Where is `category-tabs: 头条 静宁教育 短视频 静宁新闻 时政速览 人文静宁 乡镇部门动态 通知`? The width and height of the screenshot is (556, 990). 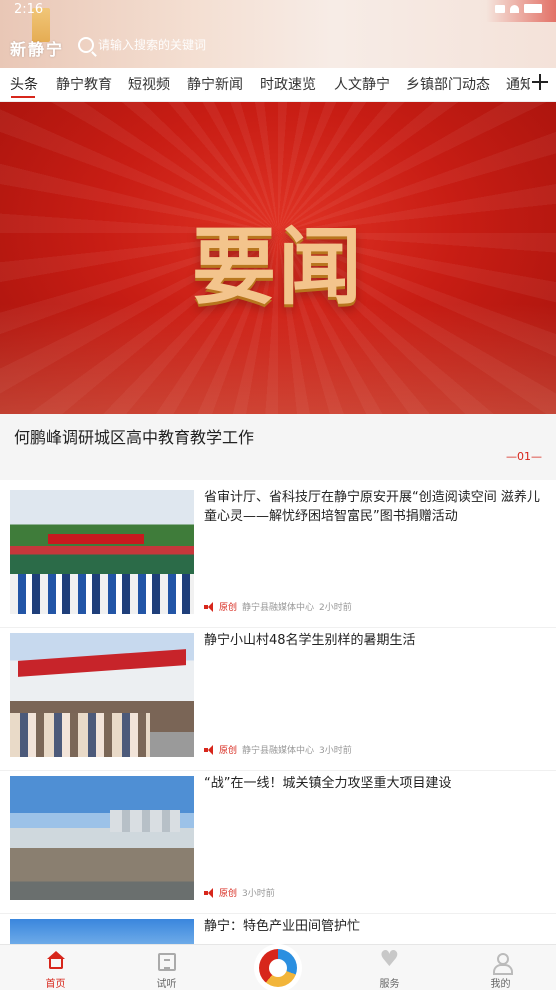
category-tabs: 头条 静宁教育 短视频 静宁新闻 时政速览 人文静宁 乡镇部门动态 通知 is located at coordinates (278, 85).